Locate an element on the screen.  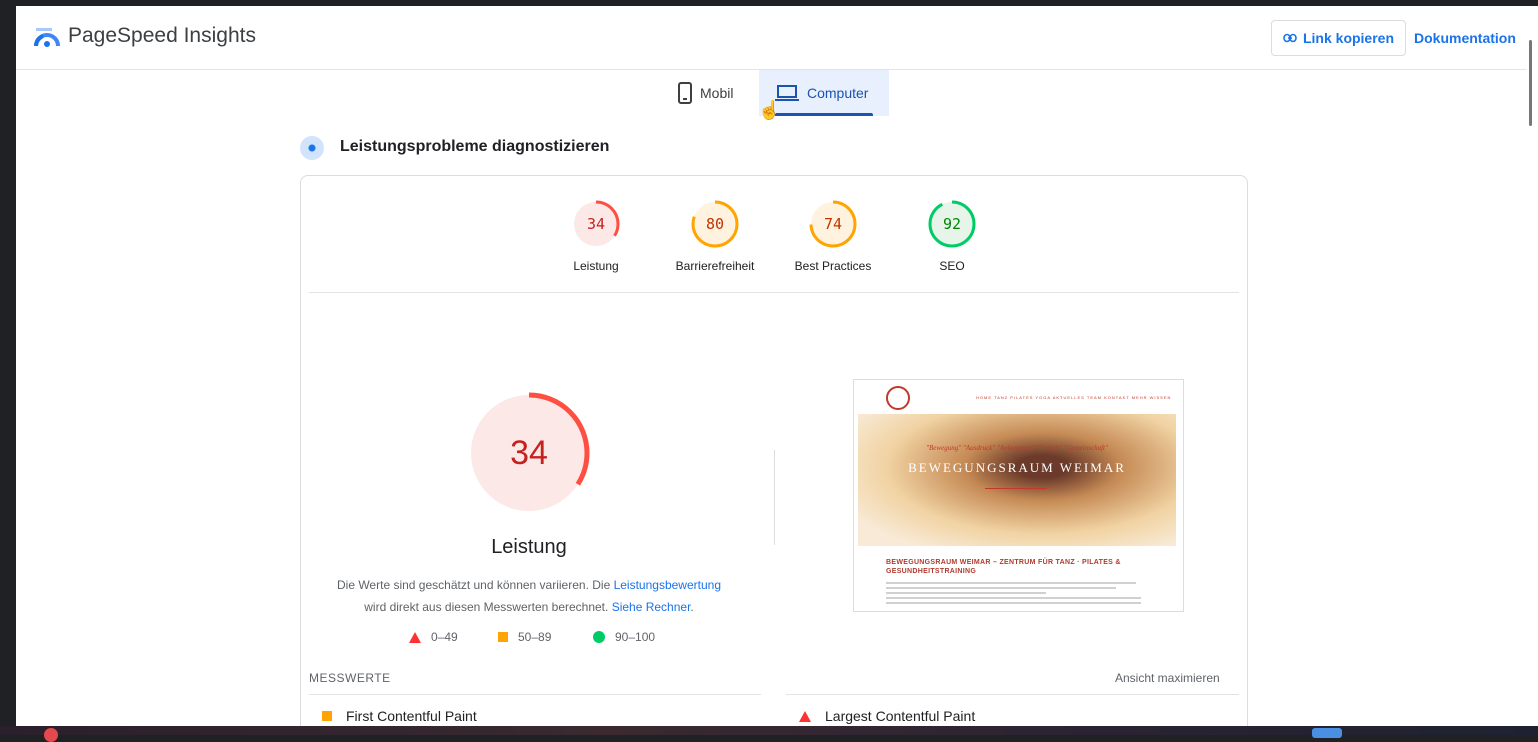
score-value: 34 is located at coordinates (596, 224).